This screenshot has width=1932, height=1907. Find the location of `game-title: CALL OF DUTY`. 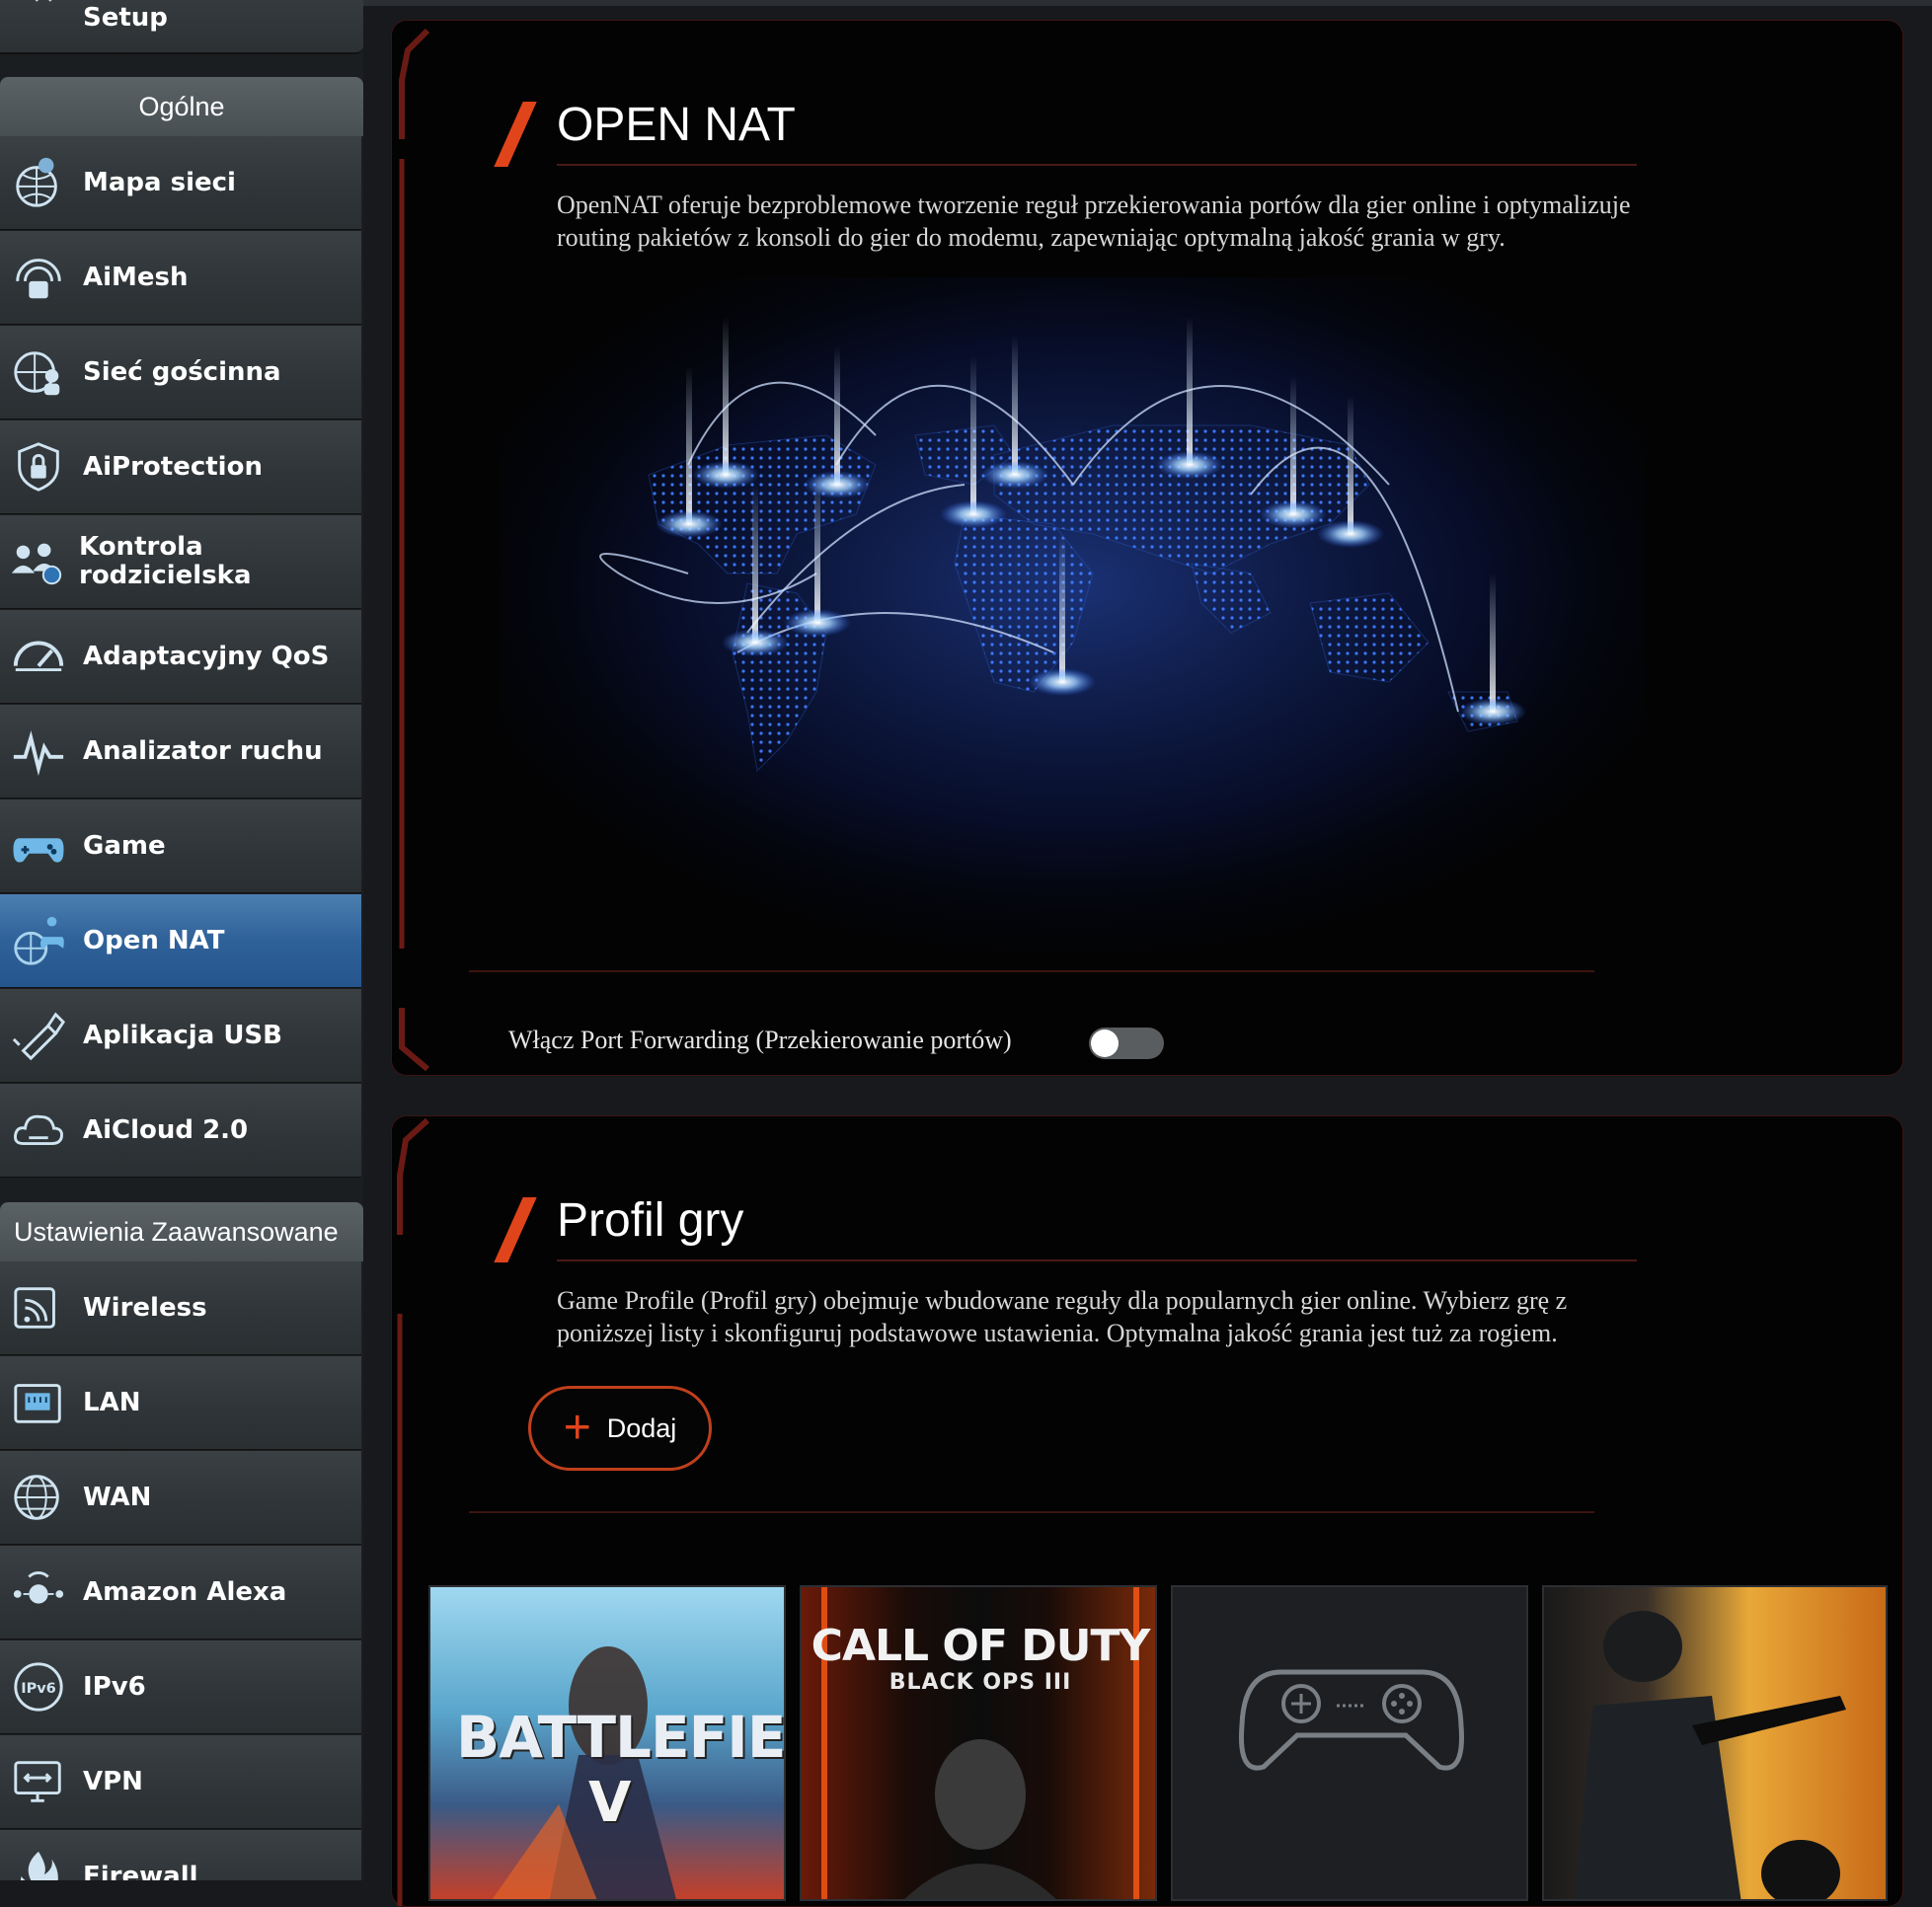

game-title: CALL OF DUTY is located at coordinates (981, 1646).